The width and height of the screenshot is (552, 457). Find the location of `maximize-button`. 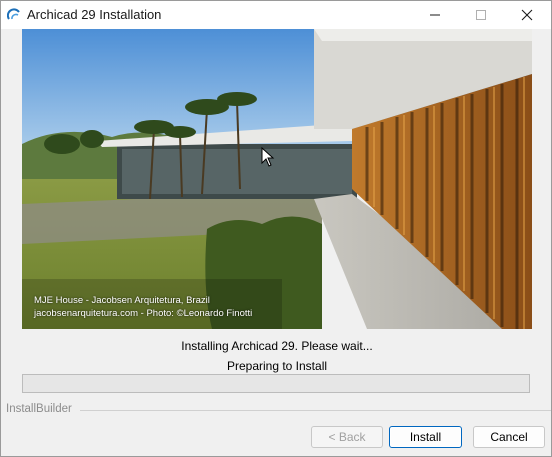

maximize-button is located at coordinates (481, 15).